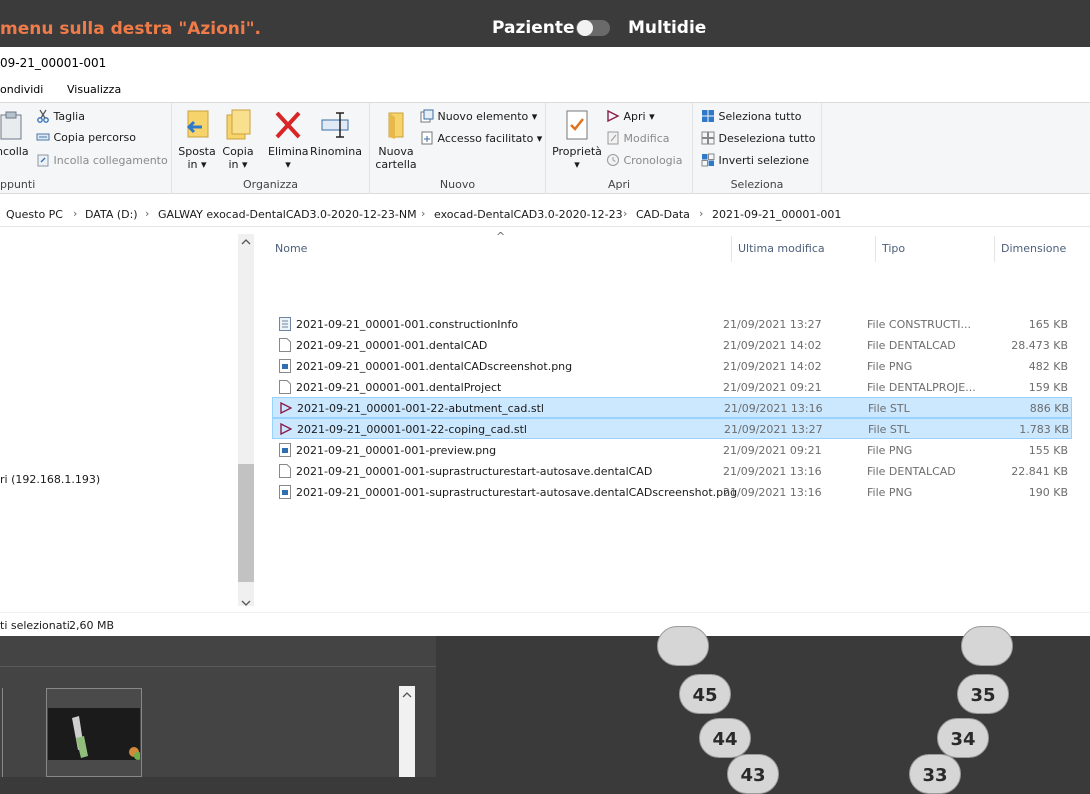 The image size is (1090, 794). What do you see at coordinates (772, 471) in the screenshot?
I see `file-modified: 21/09/2021 13:16` at bounding box center [772, 471].